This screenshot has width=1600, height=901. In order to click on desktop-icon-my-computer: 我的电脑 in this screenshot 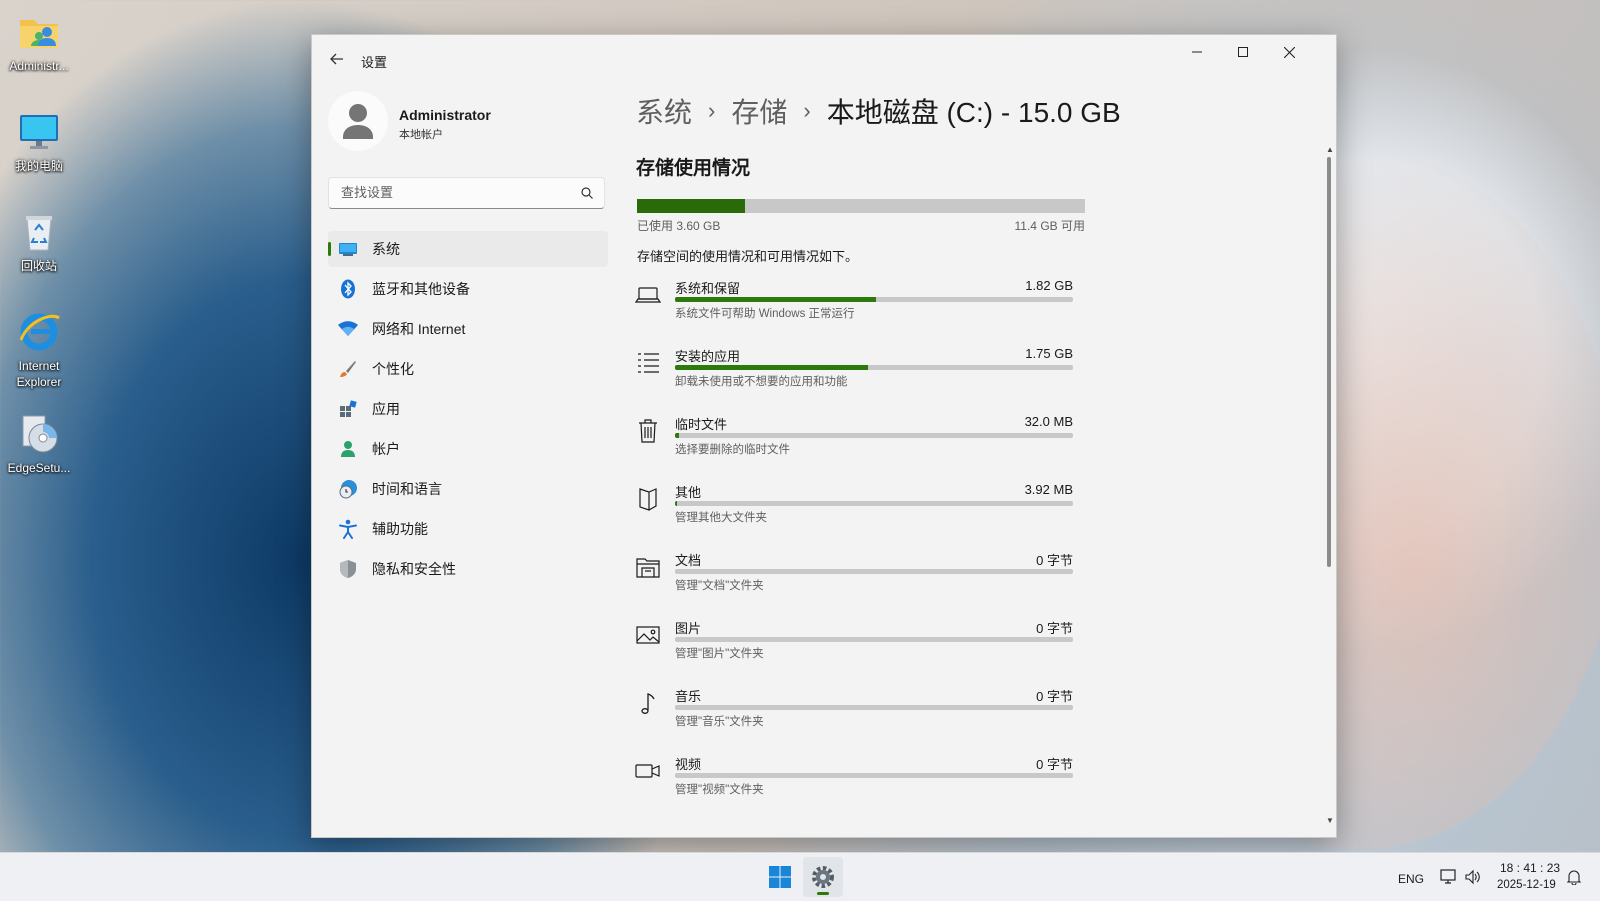, I will do `click(39, 142)`.